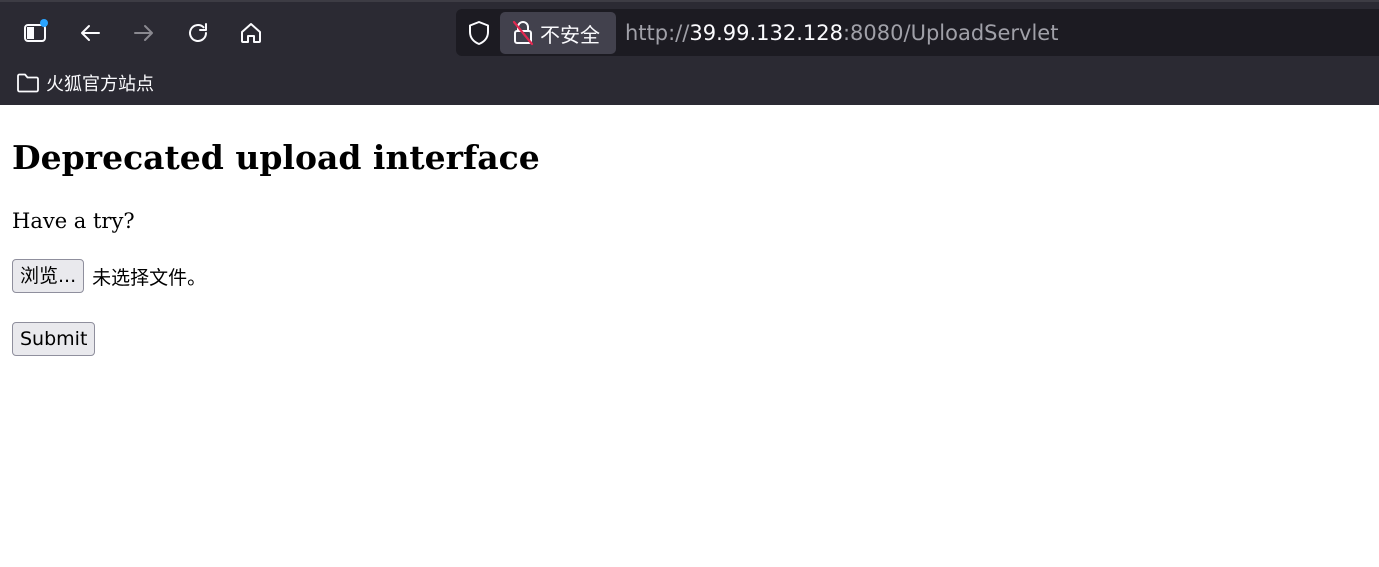 The height and width of the screenshot is (567, 1379). I want to click on page-heading: Deprecated upload interface, so click(276, 157).